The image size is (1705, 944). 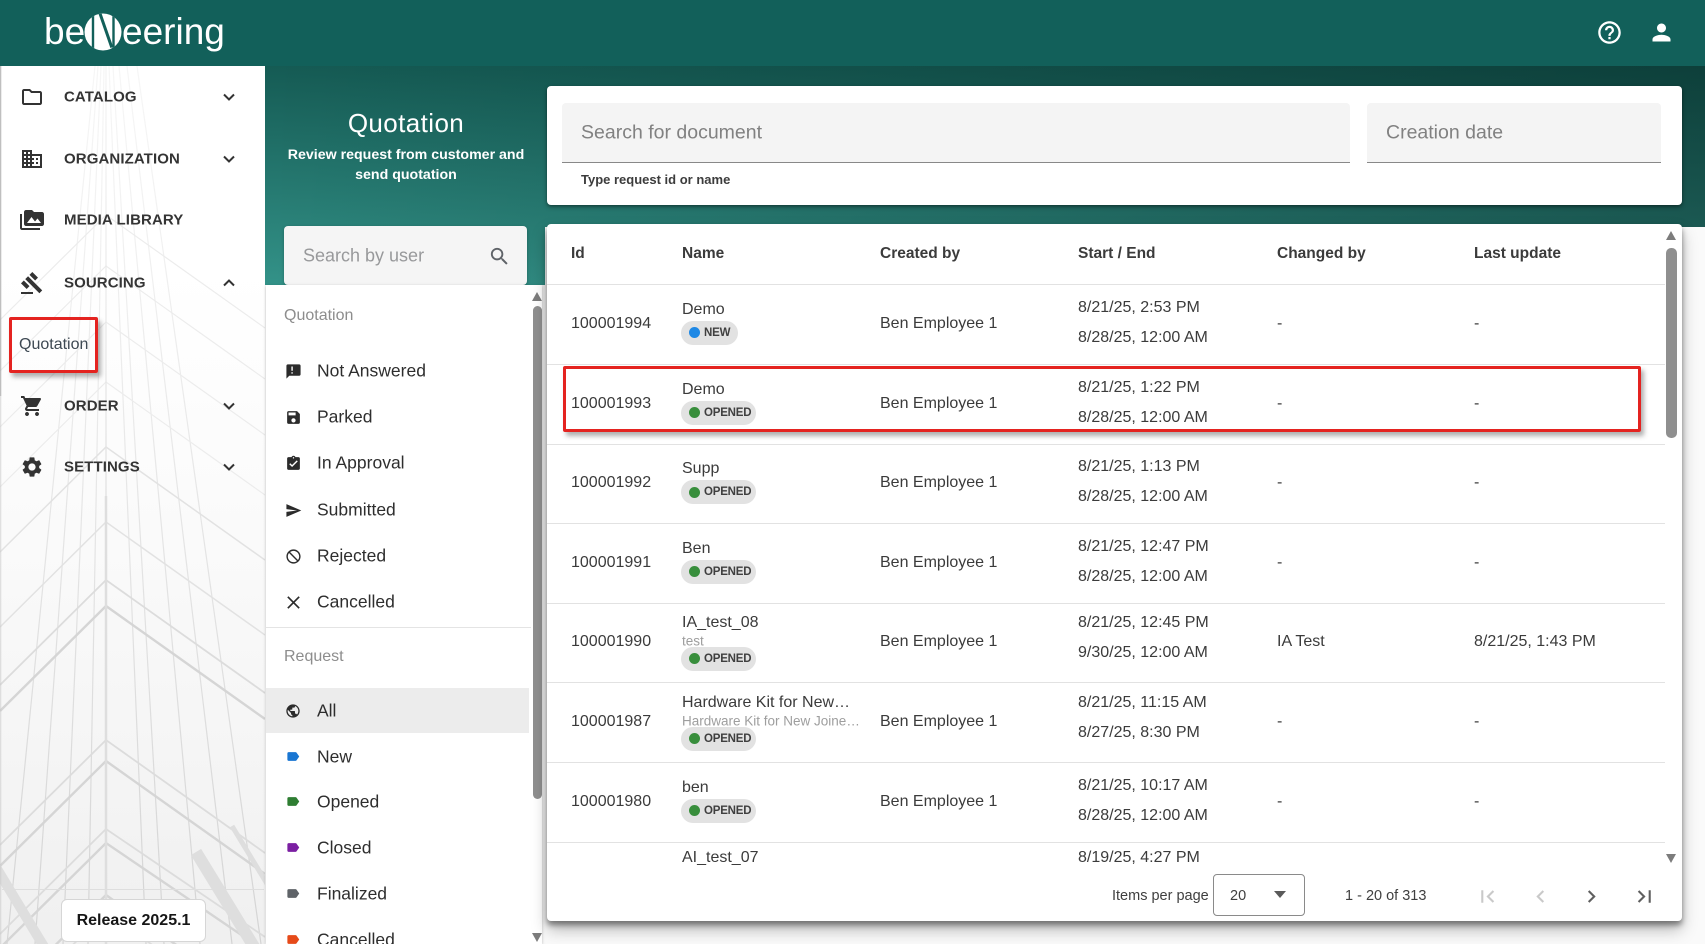 What do you see at coordinates (64, 31) in the screenshot?
I see `svg-text: be` at bounding box center [64, 31].